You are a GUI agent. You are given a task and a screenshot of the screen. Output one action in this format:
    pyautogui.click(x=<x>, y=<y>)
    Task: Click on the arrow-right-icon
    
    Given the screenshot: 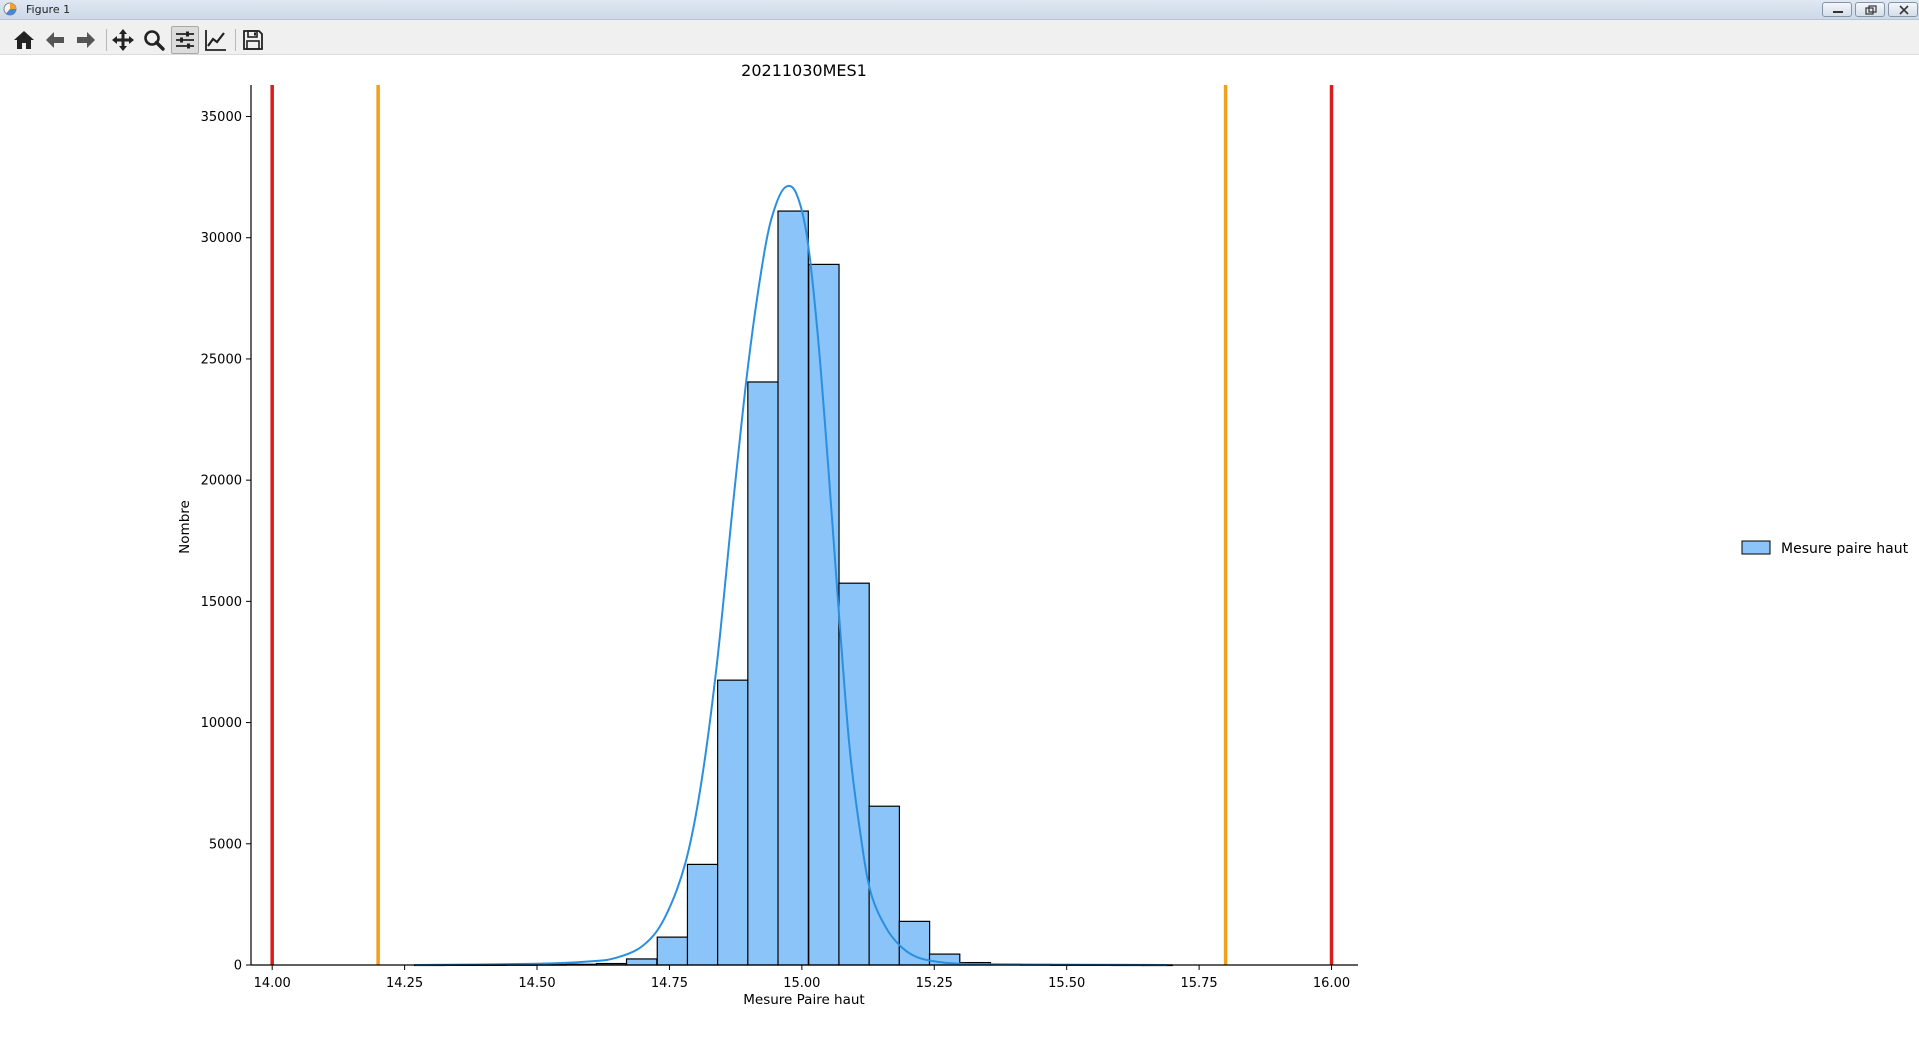 What is the action you would take?
    pyautogui.click(x=86, y=40)
    